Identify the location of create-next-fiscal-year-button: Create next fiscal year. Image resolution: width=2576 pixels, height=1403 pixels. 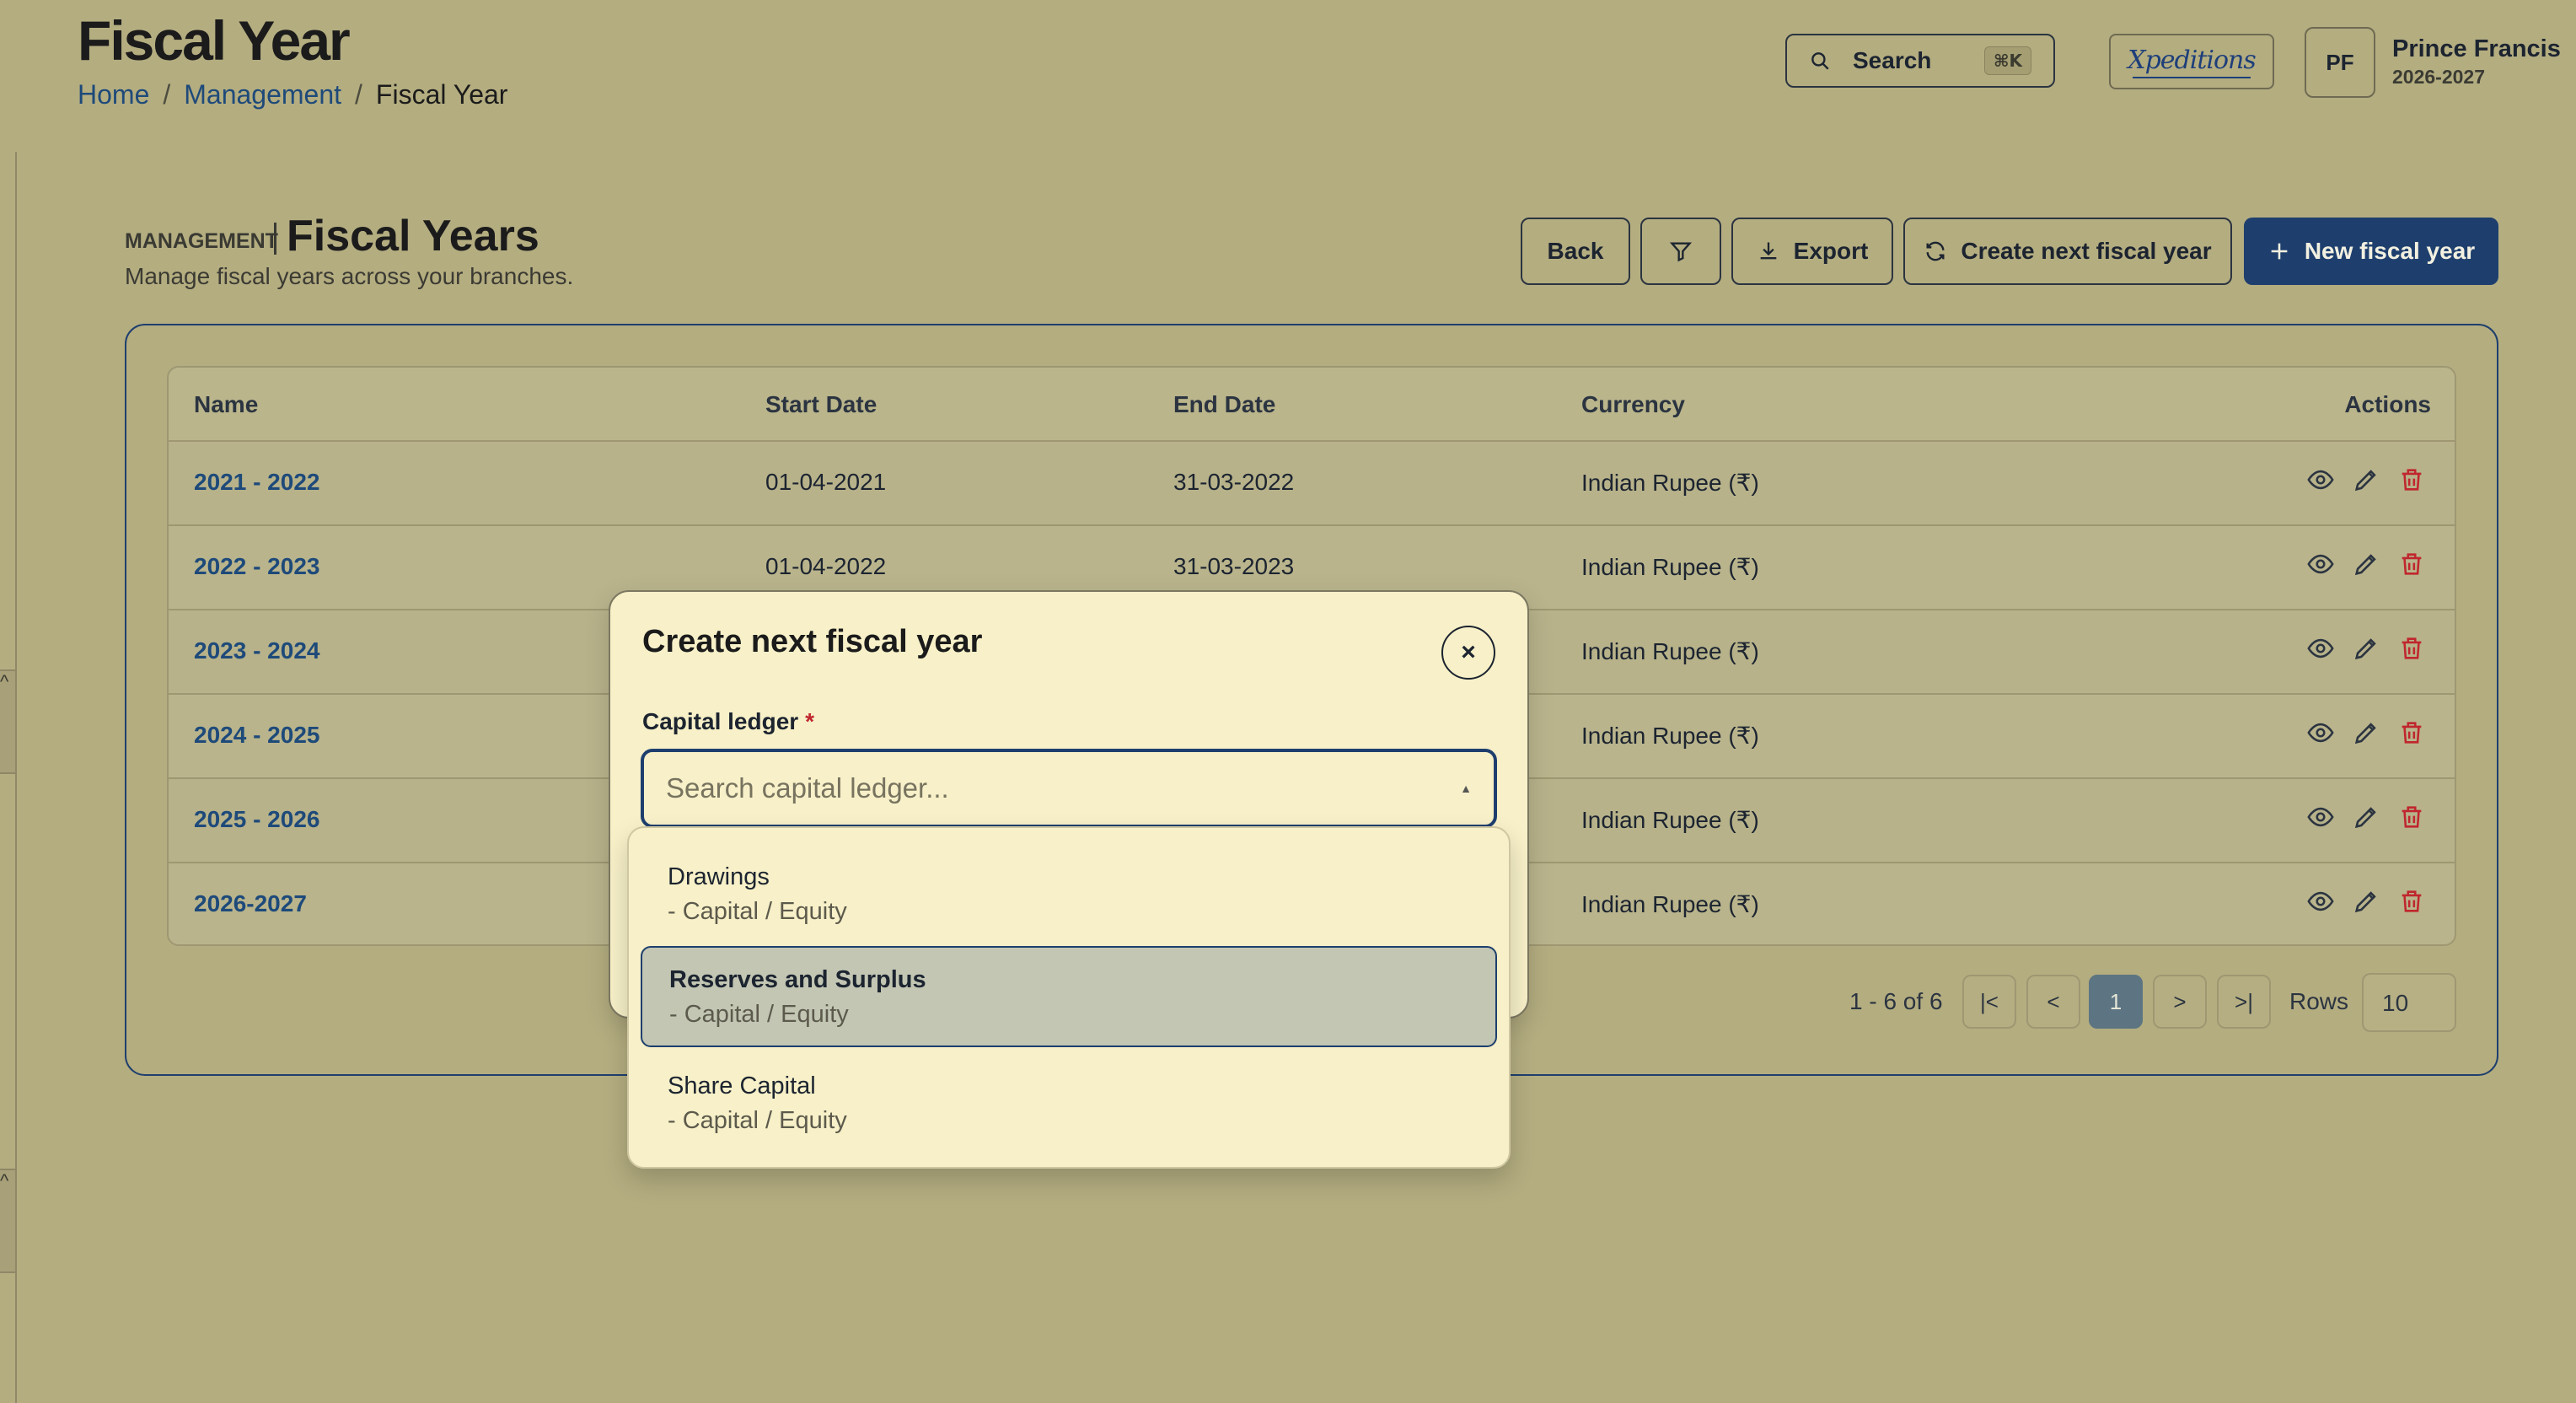
(2067, 251).